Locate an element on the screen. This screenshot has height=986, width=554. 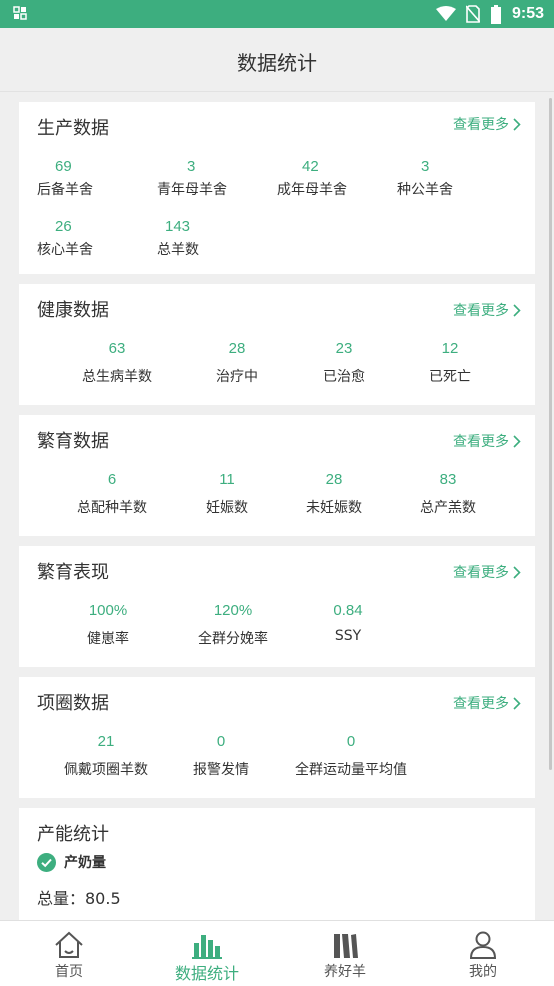
stat-item: 0 报警发情 is located at coordinates (221, 756).